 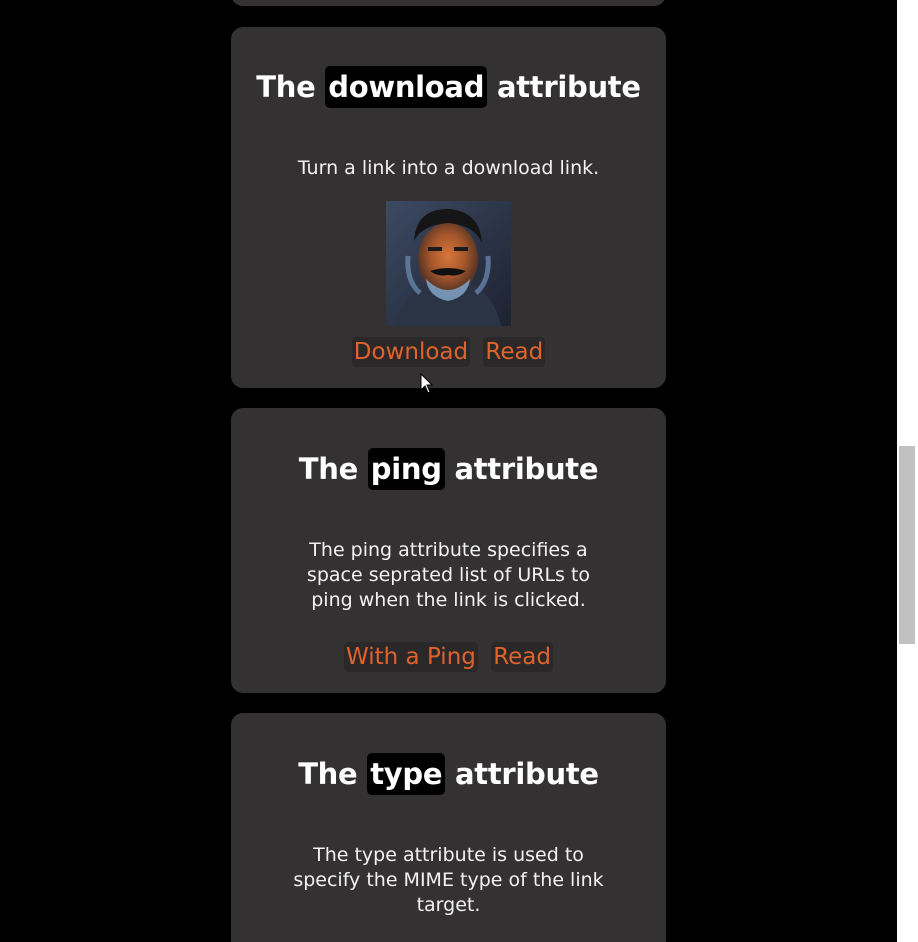 What do you see at coordinates (907, 545) in the screenshot?
I see `scrollbar-thumb` at bounding box center [907, 545].